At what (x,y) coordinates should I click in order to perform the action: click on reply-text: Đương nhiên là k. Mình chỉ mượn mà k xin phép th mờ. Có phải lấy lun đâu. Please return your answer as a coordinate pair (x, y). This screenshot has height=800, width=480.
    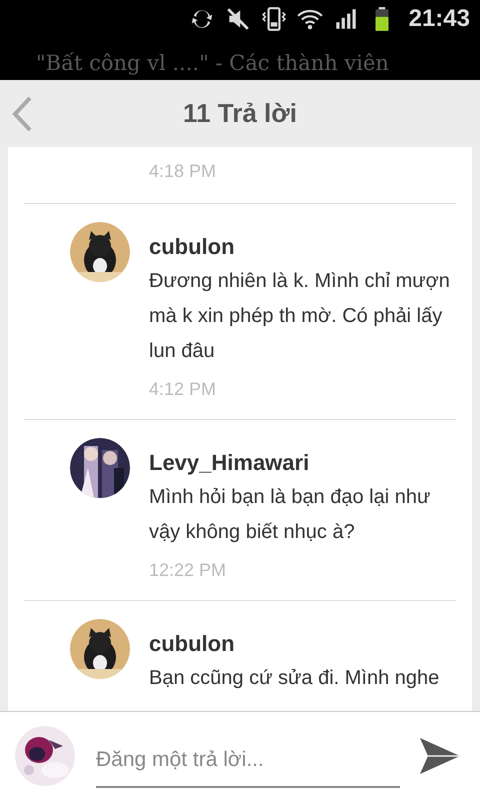
    Looking at the image, I should click on (299, 316).